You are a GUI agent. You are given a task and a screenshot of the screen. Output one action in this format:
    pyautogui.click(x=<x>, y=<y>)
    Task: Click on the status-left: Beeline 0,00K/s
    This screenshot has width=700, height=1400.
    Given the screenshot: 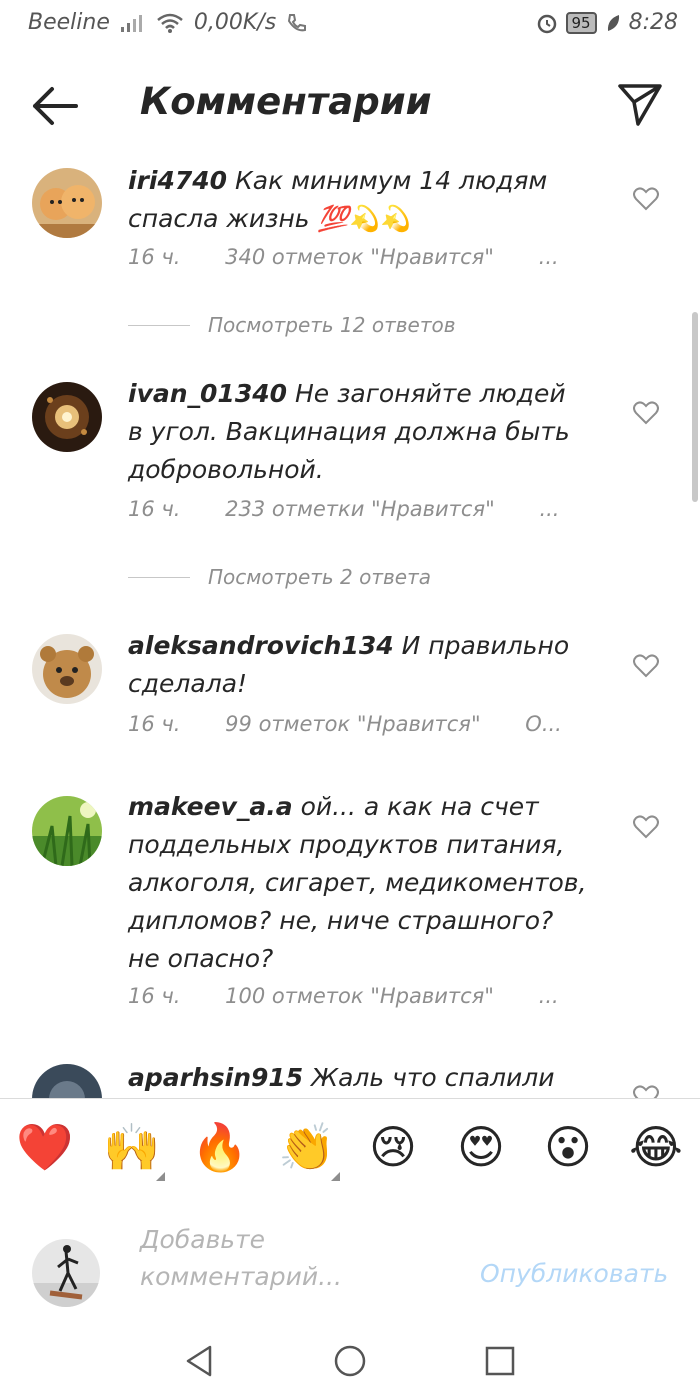 What is the action you would take?
    pyautogui.click(x=168, y=22)
    